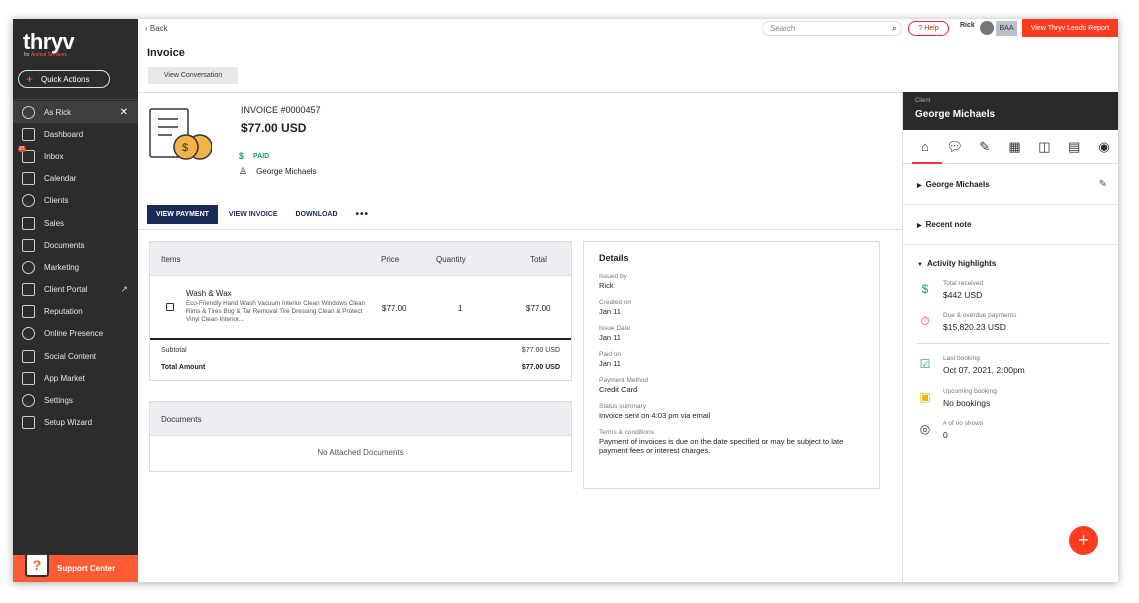 This screenshot has height=603, width=1139. Describe the element at coordinates (28, 334) in the screenshot. I see `globe-icon` at that location.